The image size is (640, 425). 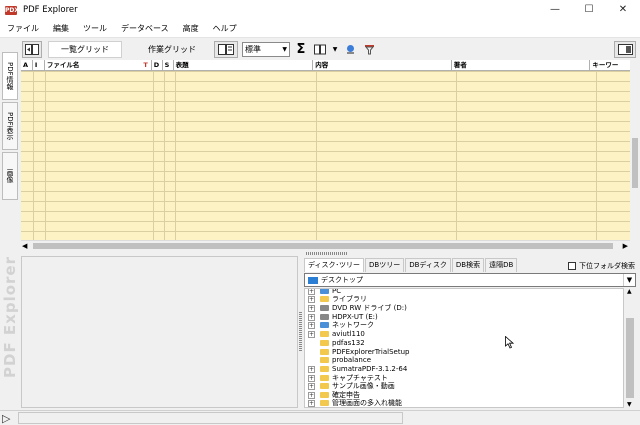 I want to click on column-a: A, so click(x=27, y=65).